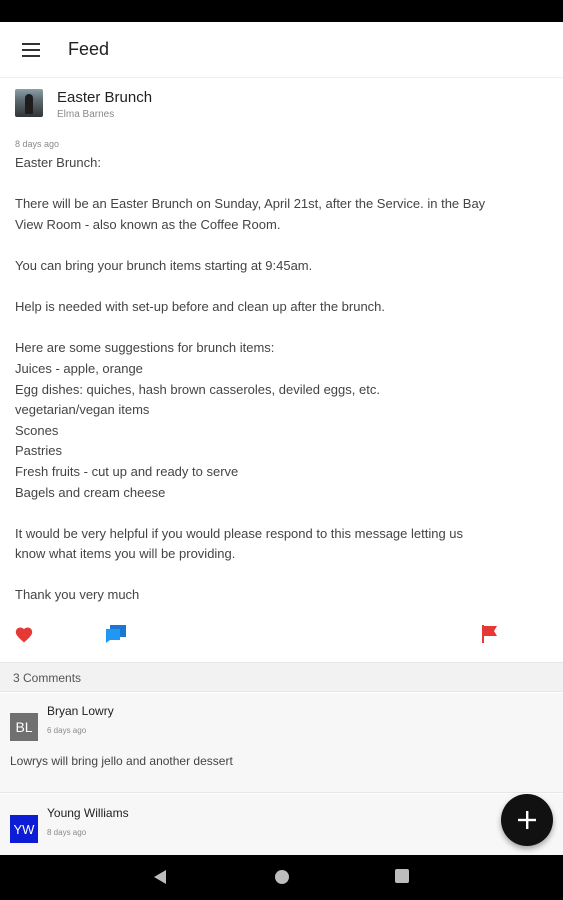 This screenshot has width=563, height=900. Describe the element at coordinates (281, 677) in the screenshot. I see `comments-count: 3 Comments` at that location.